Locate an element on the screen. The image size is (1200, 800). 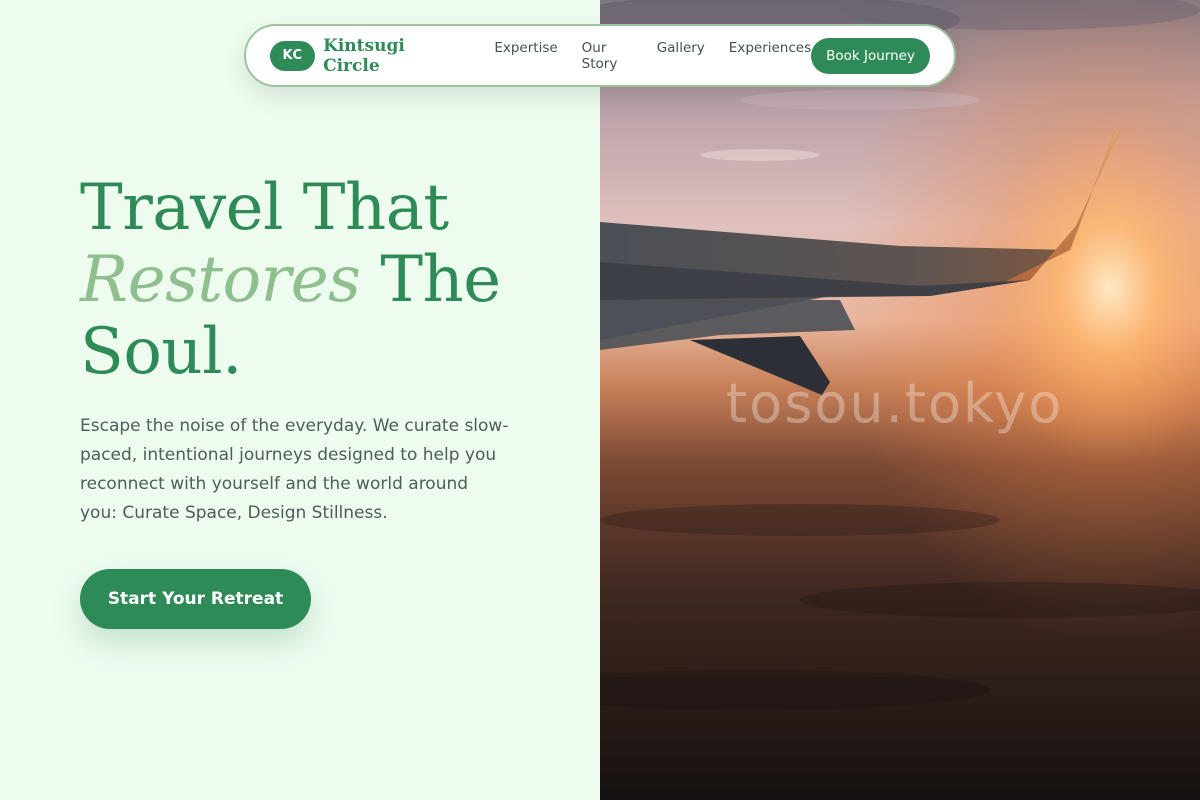
headline-accent-word: Restores is located at coordinates (220, 280).